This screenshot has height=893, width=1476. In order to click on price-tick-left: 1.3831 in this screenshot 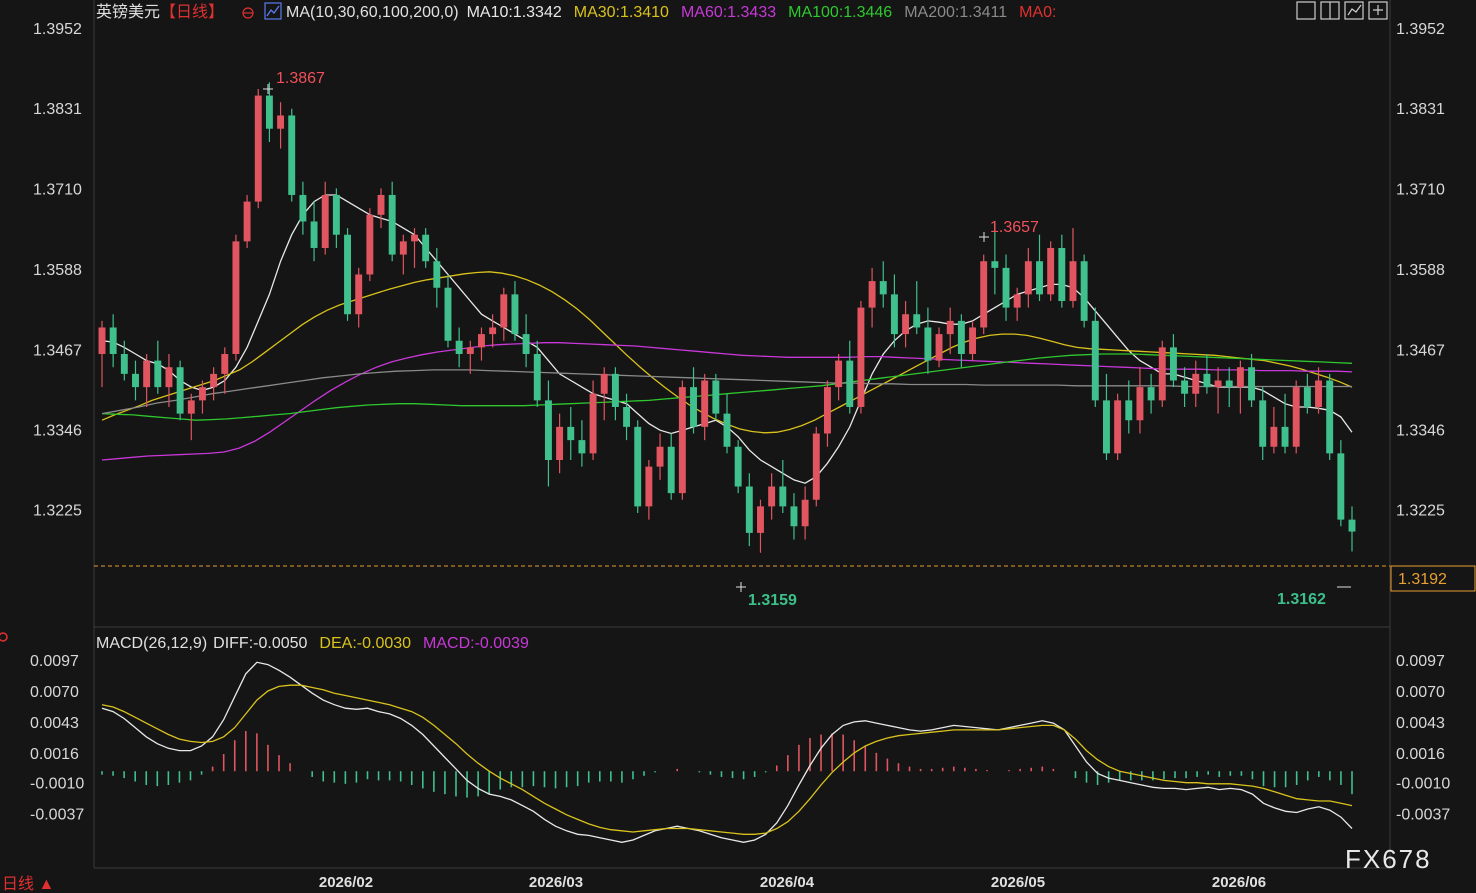, I will do `click(57, 109)`.